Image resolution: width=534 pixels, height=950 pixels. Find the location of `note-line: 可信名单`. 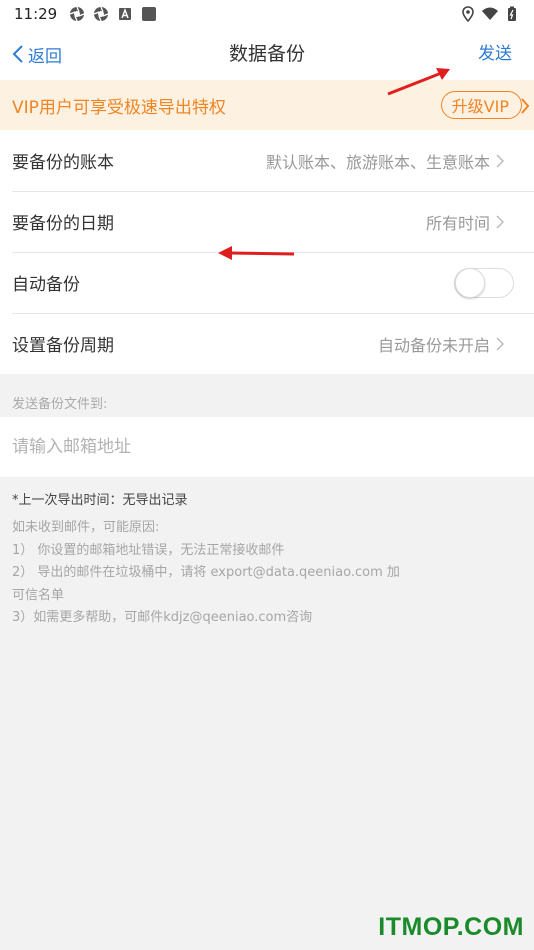

note-line: 可信名单 is located at coordinates (38, 595).